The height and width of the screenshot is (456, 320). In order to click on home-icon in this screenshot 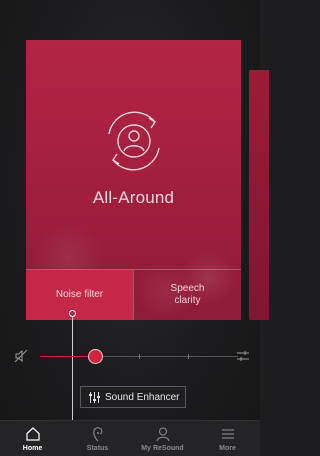, I will do `click(32, 434)`.